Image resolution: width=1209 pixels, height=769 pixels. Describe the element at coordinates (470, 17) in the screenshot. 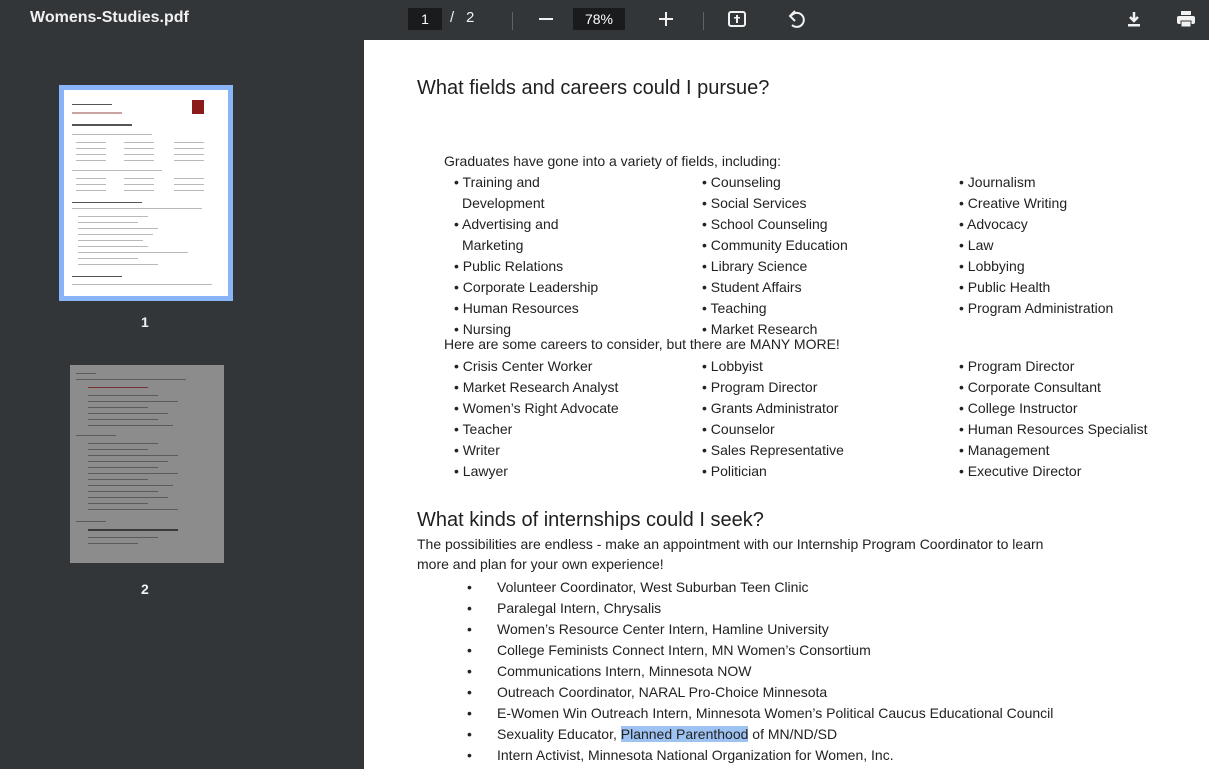

I see `page-total: 2` at that location.